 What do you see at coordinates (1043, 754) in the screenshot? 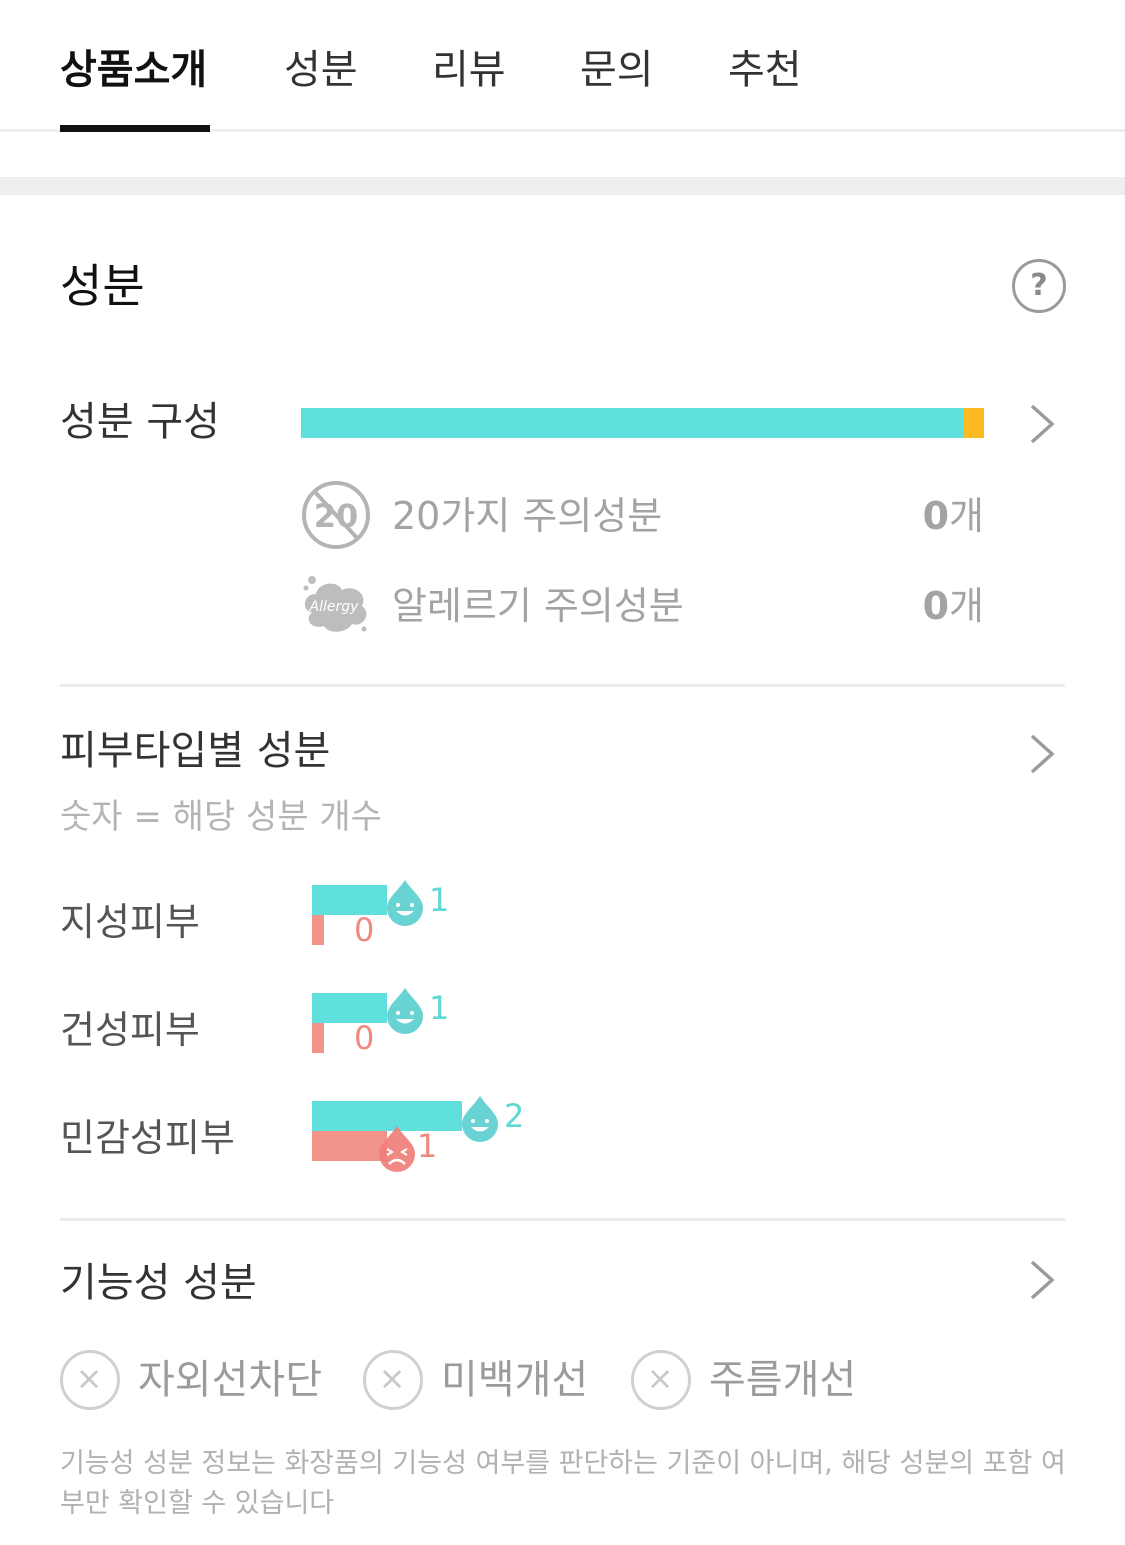
I see `skin-type-chevron-right-icon` at bounding box center [1043, 754].